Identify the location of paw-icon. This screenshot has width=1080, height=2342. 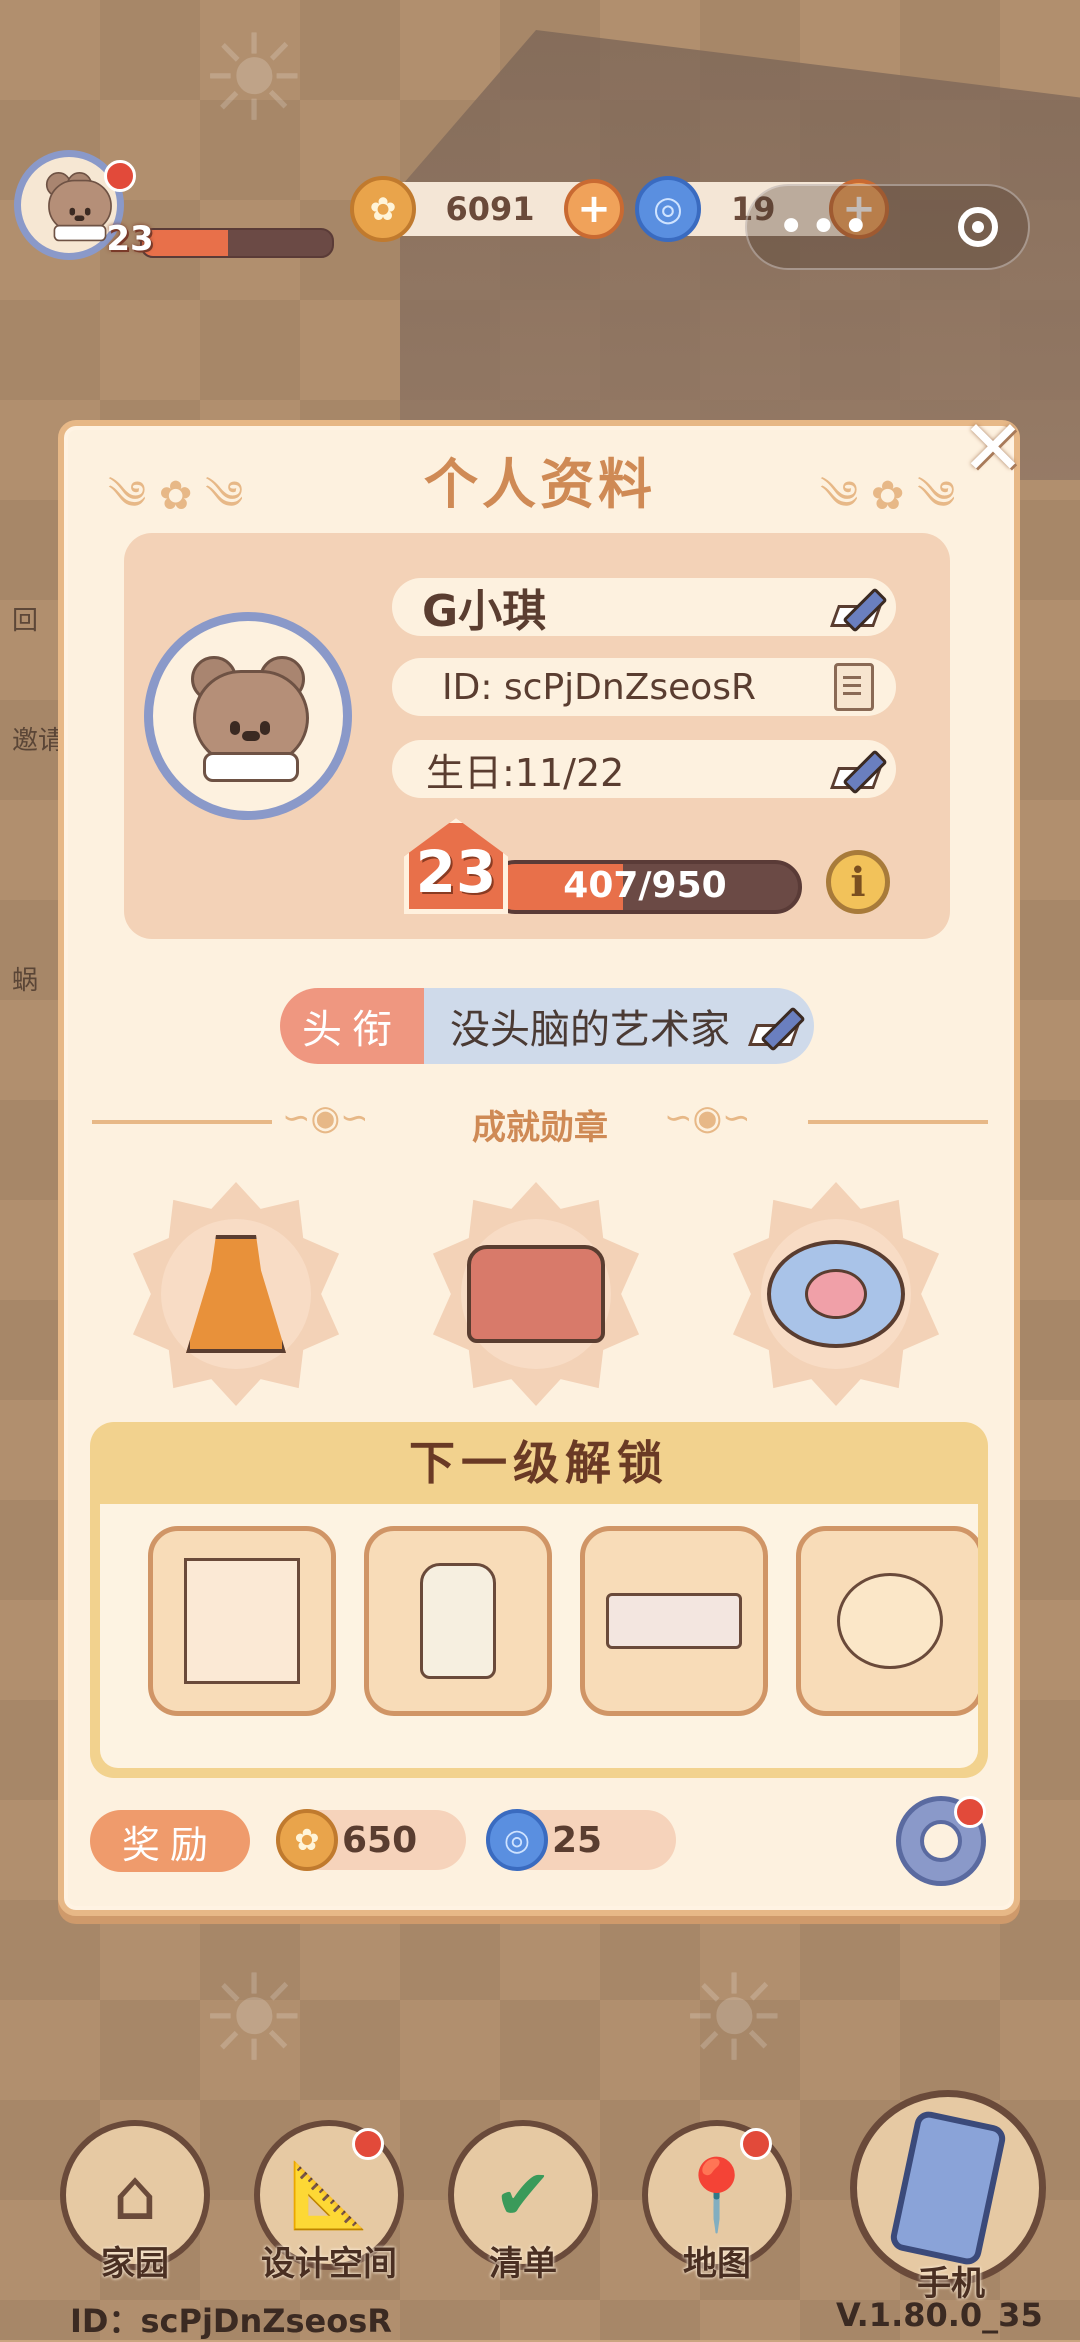
(836, 1294).